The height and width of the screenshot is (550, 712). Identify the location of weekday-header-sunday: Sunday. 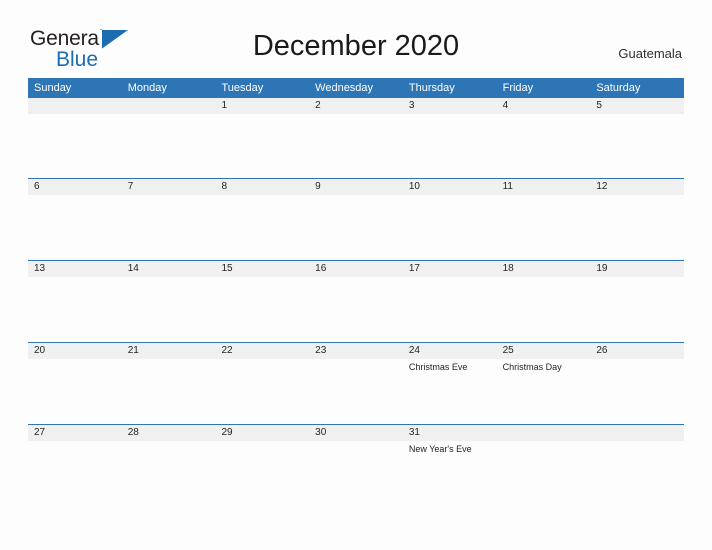
(53, 88).